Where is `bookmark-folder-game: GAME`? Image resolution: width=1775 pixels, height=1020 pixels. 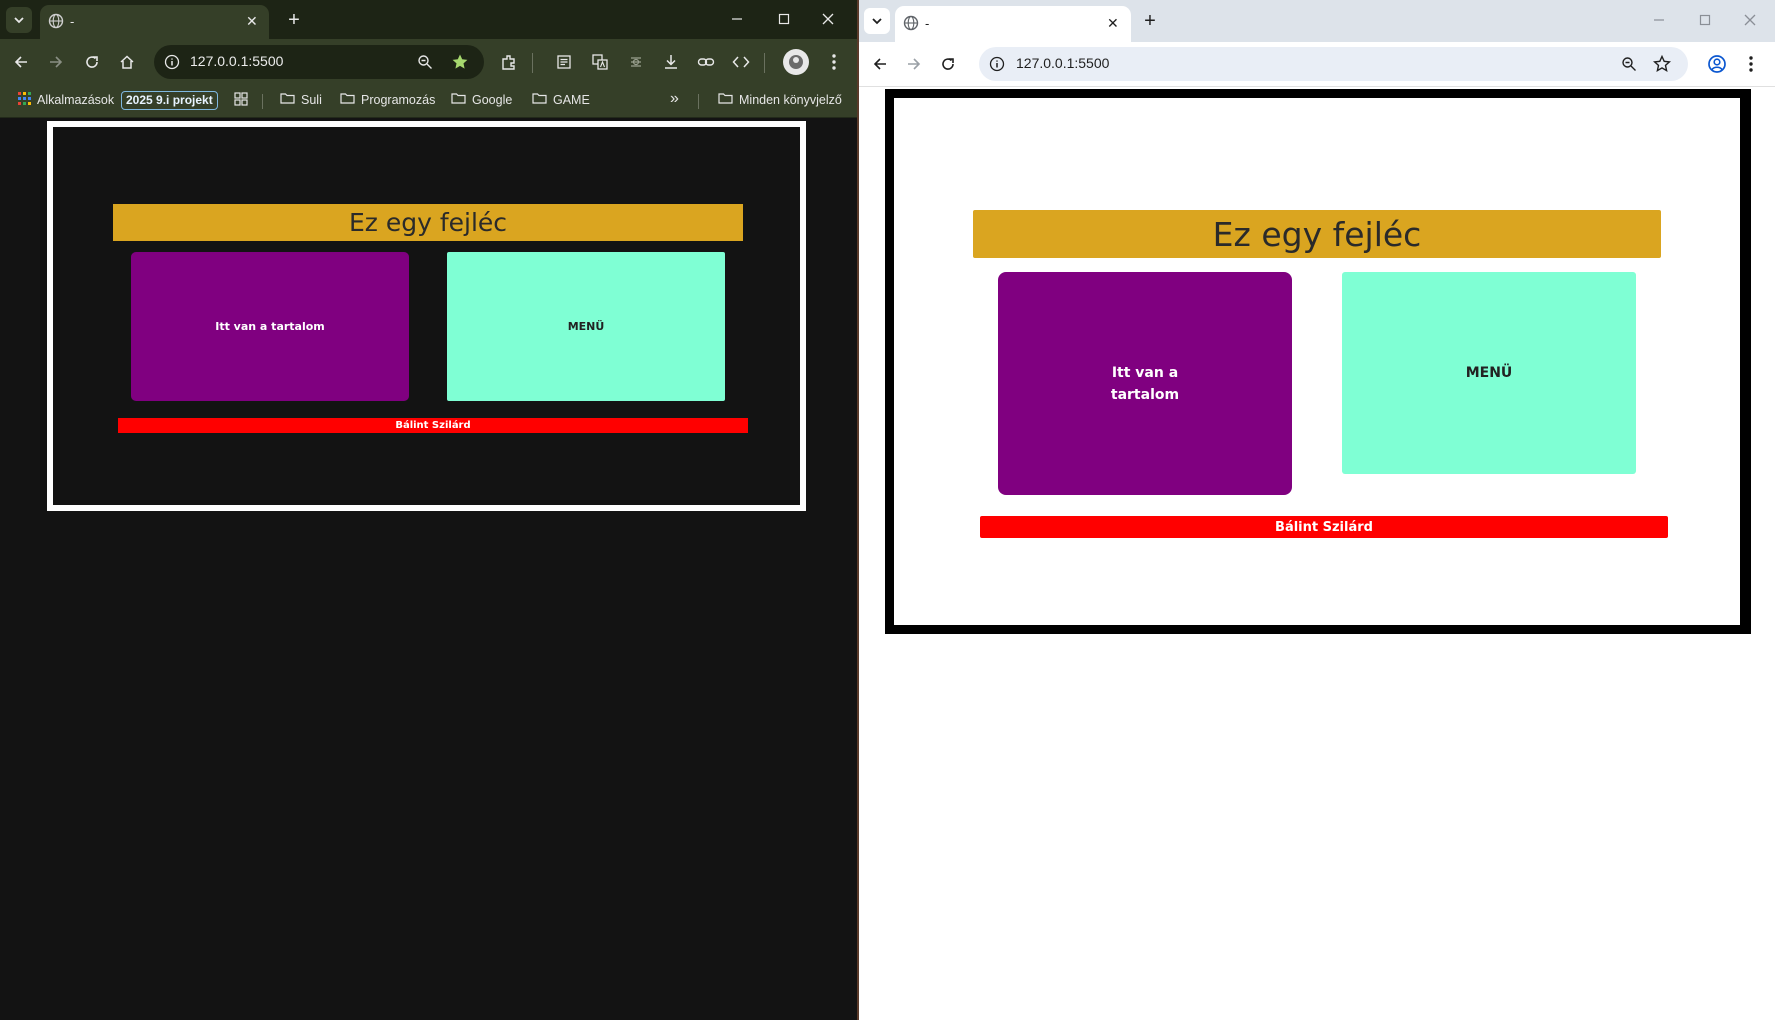
bookmark-folder-game: GAME is located at coordinates (561, 99).